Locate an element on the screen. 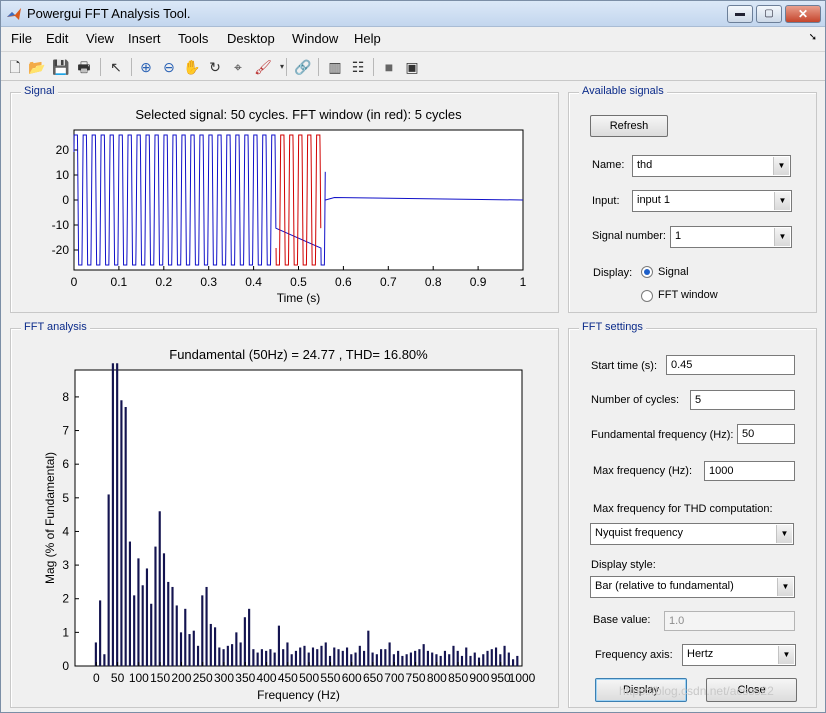 The width and height of the screenshot is (826, 713). matlab-icon is located at coordinates (14, 14).